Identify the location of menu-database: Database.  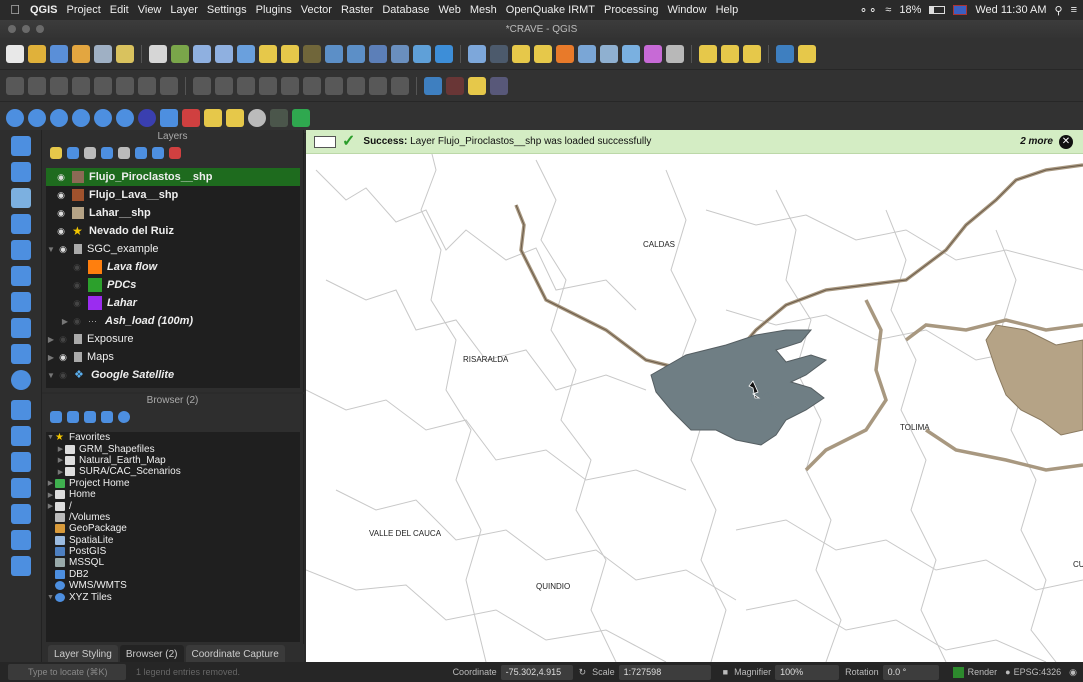
(405, 10).